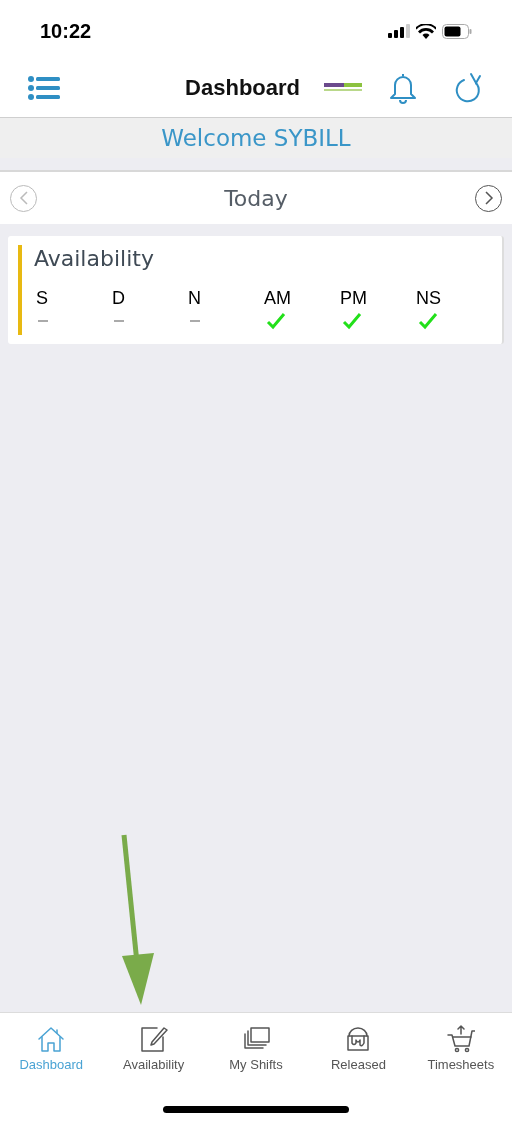  I want to click on shift-label: AM, so click(277, 298).